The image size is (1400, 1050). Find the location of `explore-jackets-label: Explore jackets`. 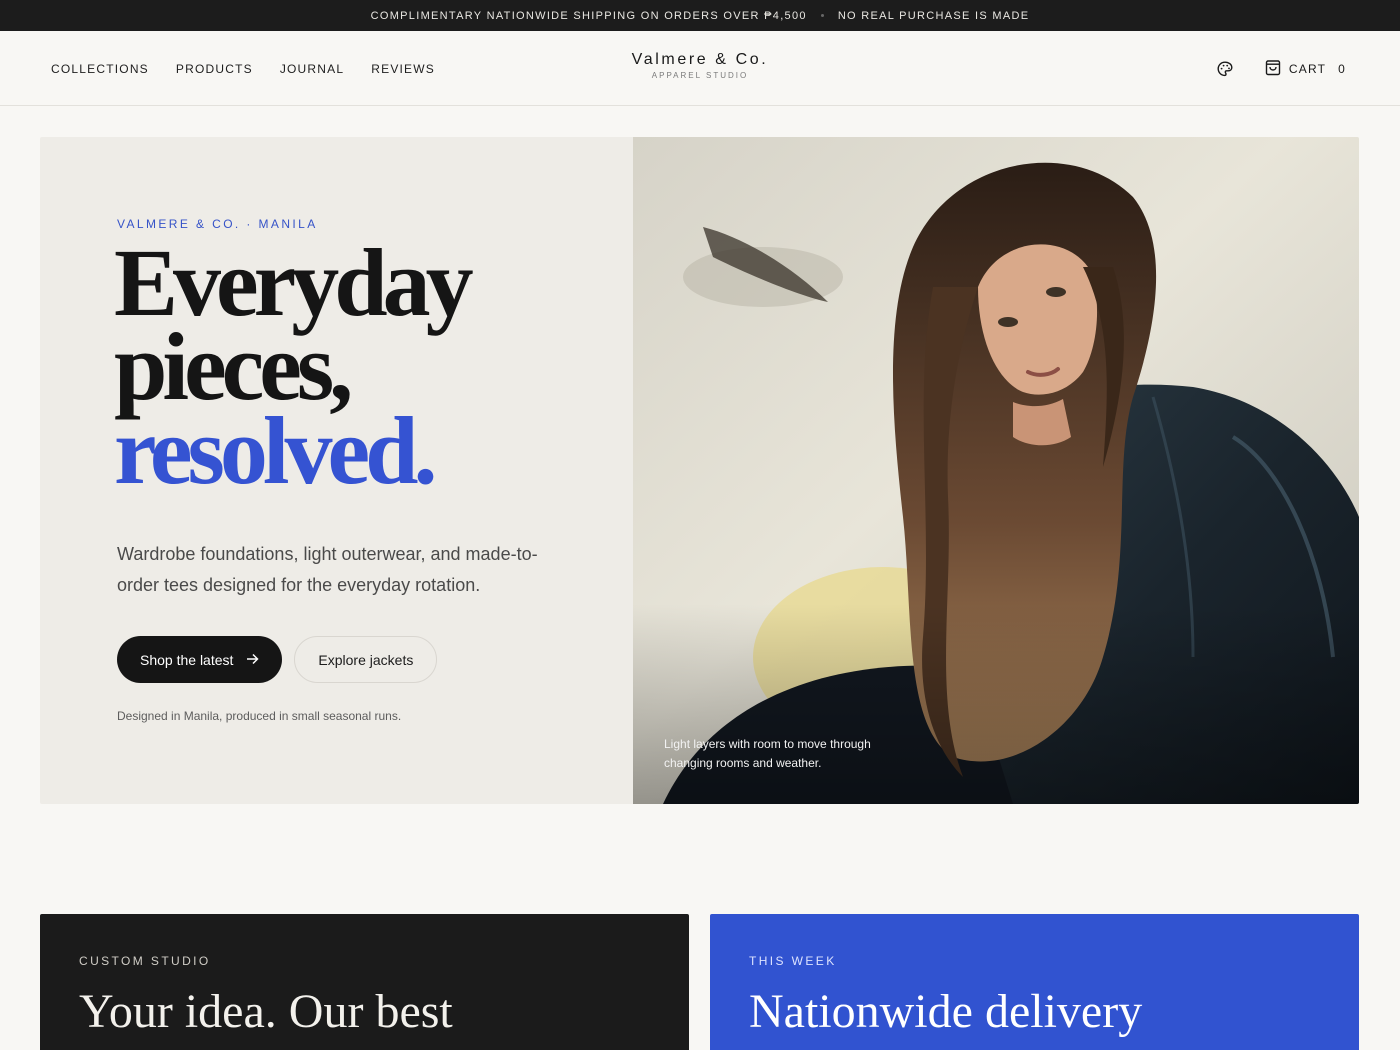

explore-jackets-label: Explore jackets is located at coordinates (366, 659).